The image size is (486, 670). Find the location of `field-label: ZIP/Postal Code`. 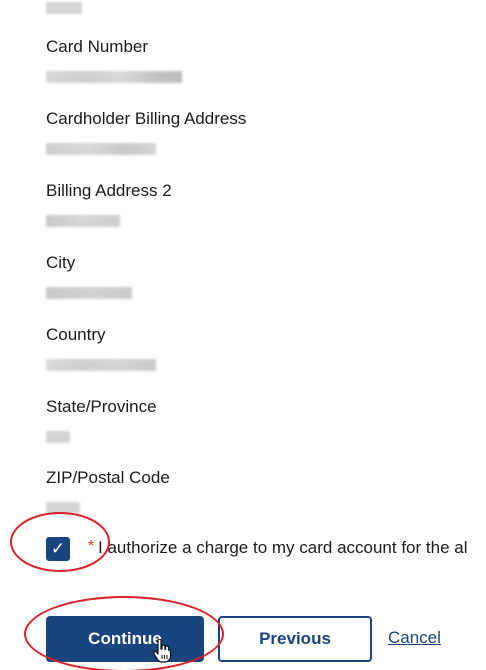

field-label: ZIP/Postal Code is located at coordinates (108, 477).